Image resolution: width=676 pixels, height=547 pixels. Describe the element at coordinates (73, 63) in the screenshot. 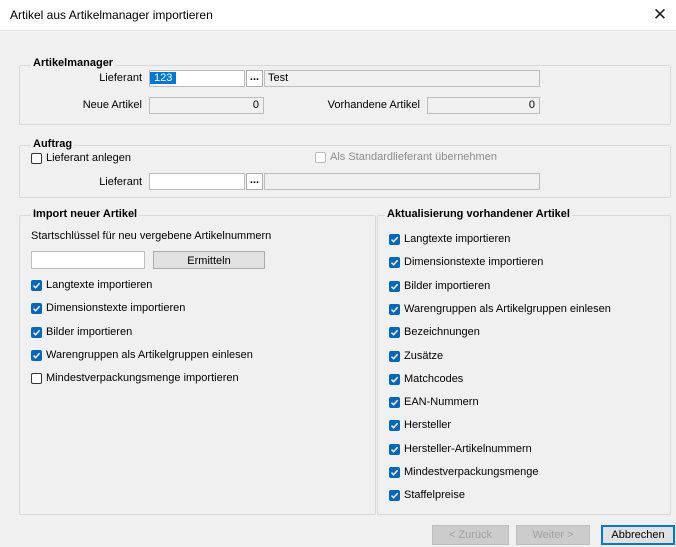

I see `artikelmanager-legend: Artikelmanager` at that location.